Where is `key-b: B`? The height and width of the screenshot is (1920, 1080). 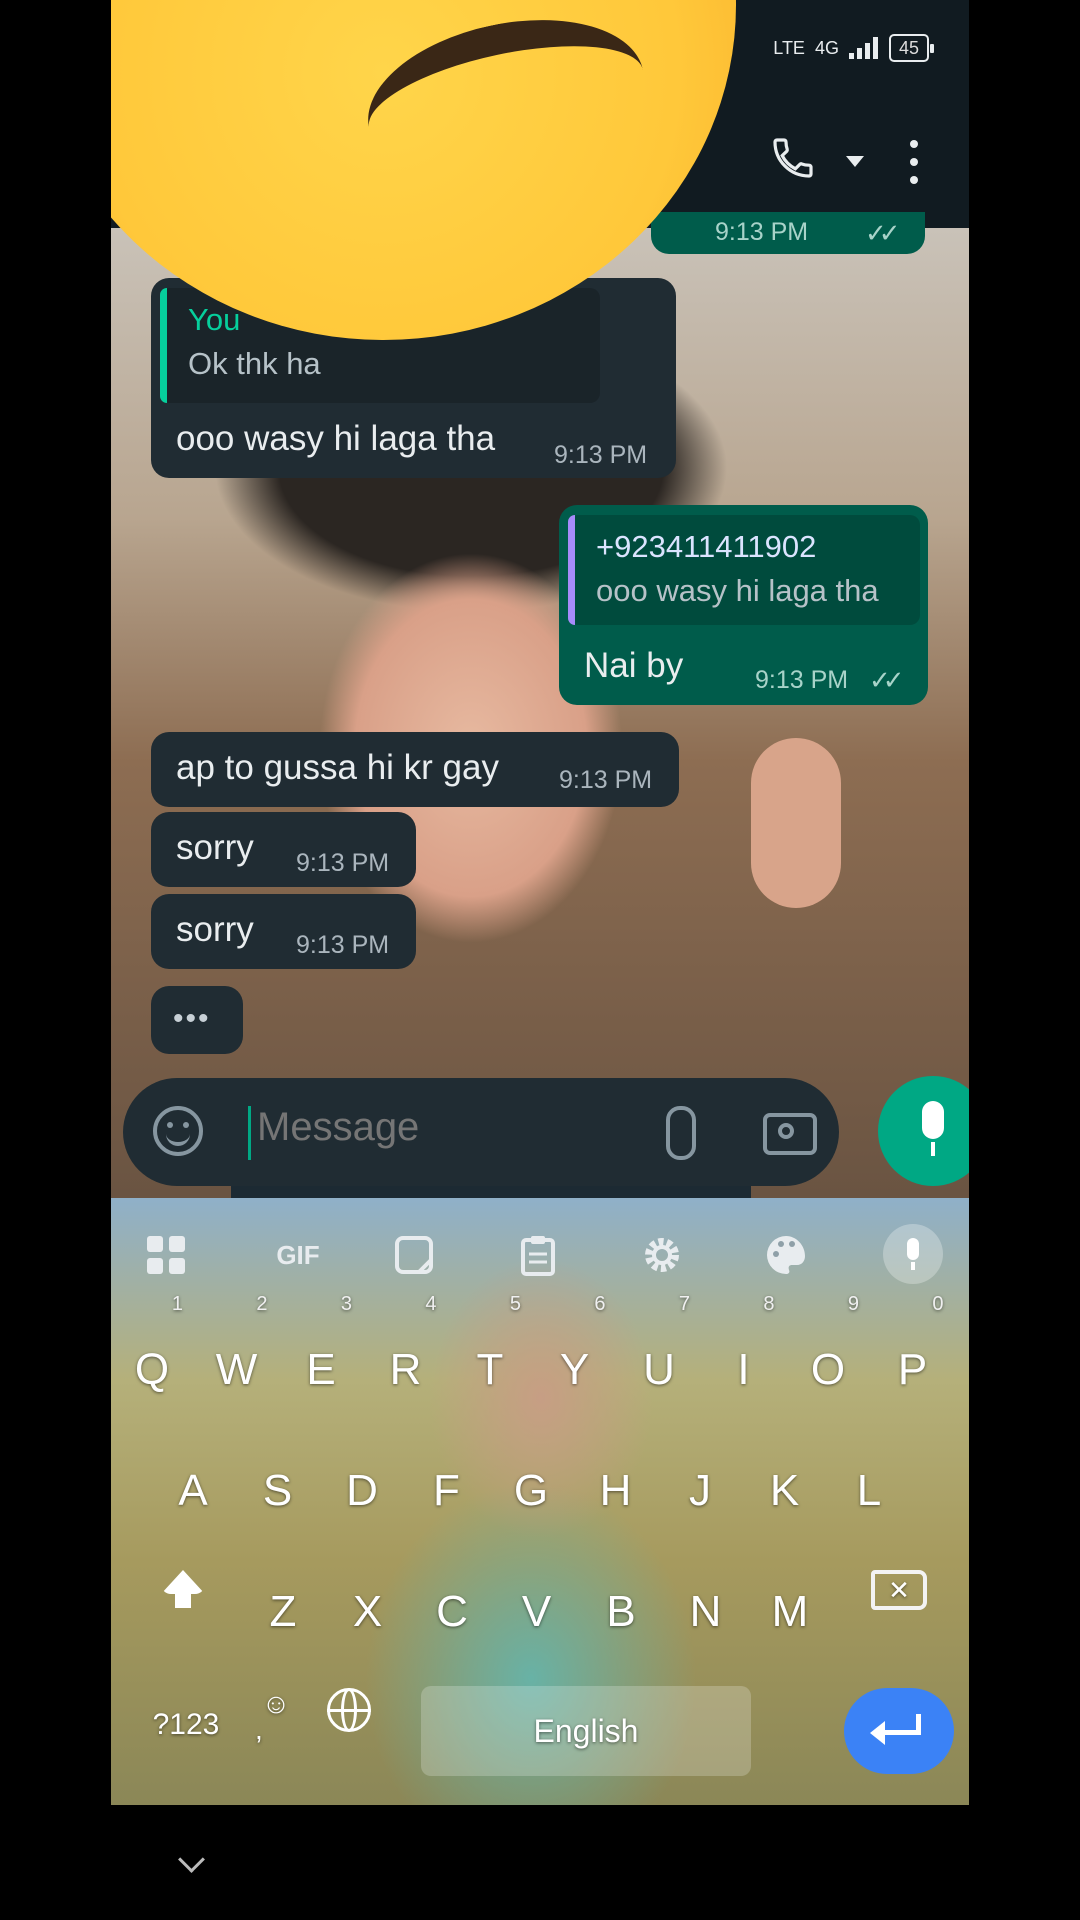 key-b: B is located at coordinates (621, 1612).